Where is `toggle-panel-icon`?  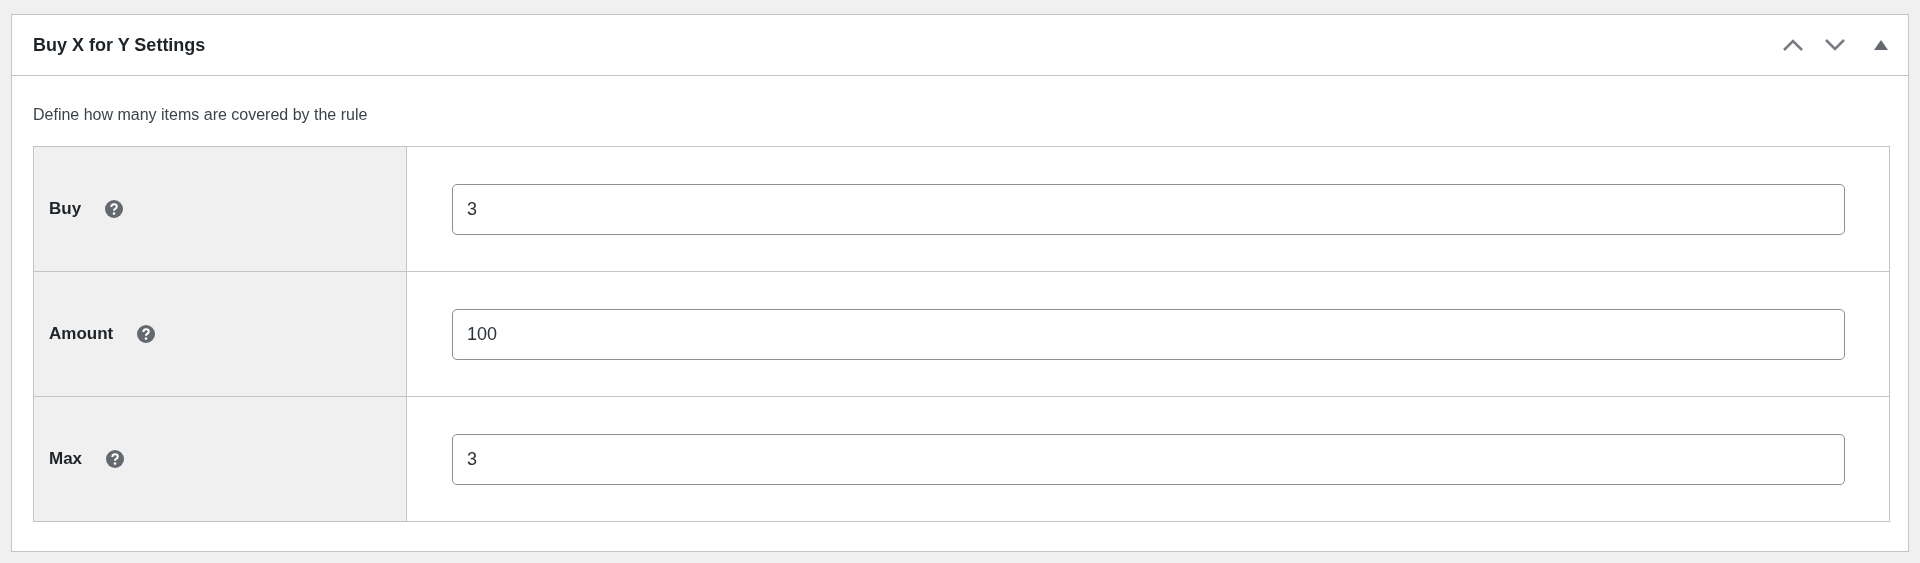
toggle-panel-icon is located at coordinates (1881, 45).